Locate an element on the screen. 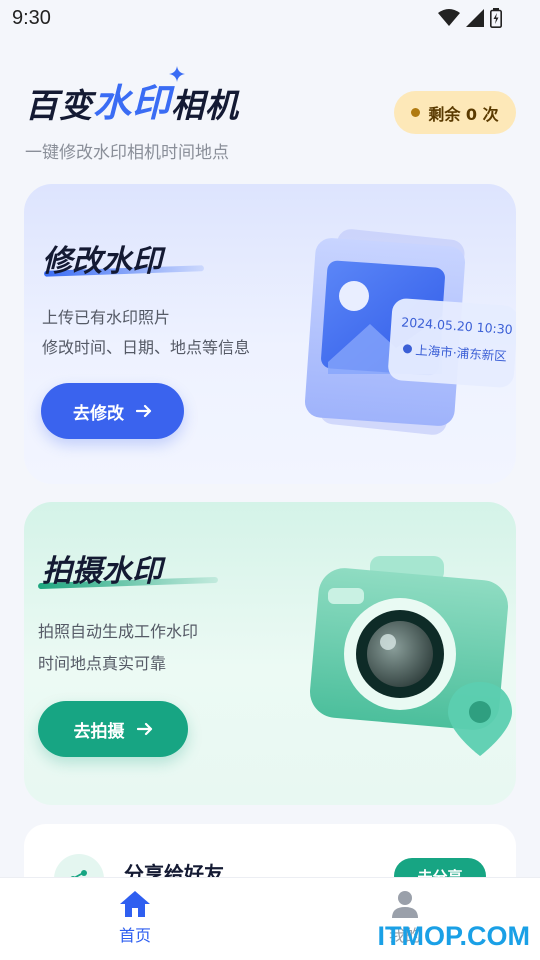 The height and width of the screenshot is (960, 540). bottom-nav: 首页 我的 ITMOP.COM is located at coordinates (270, 918).